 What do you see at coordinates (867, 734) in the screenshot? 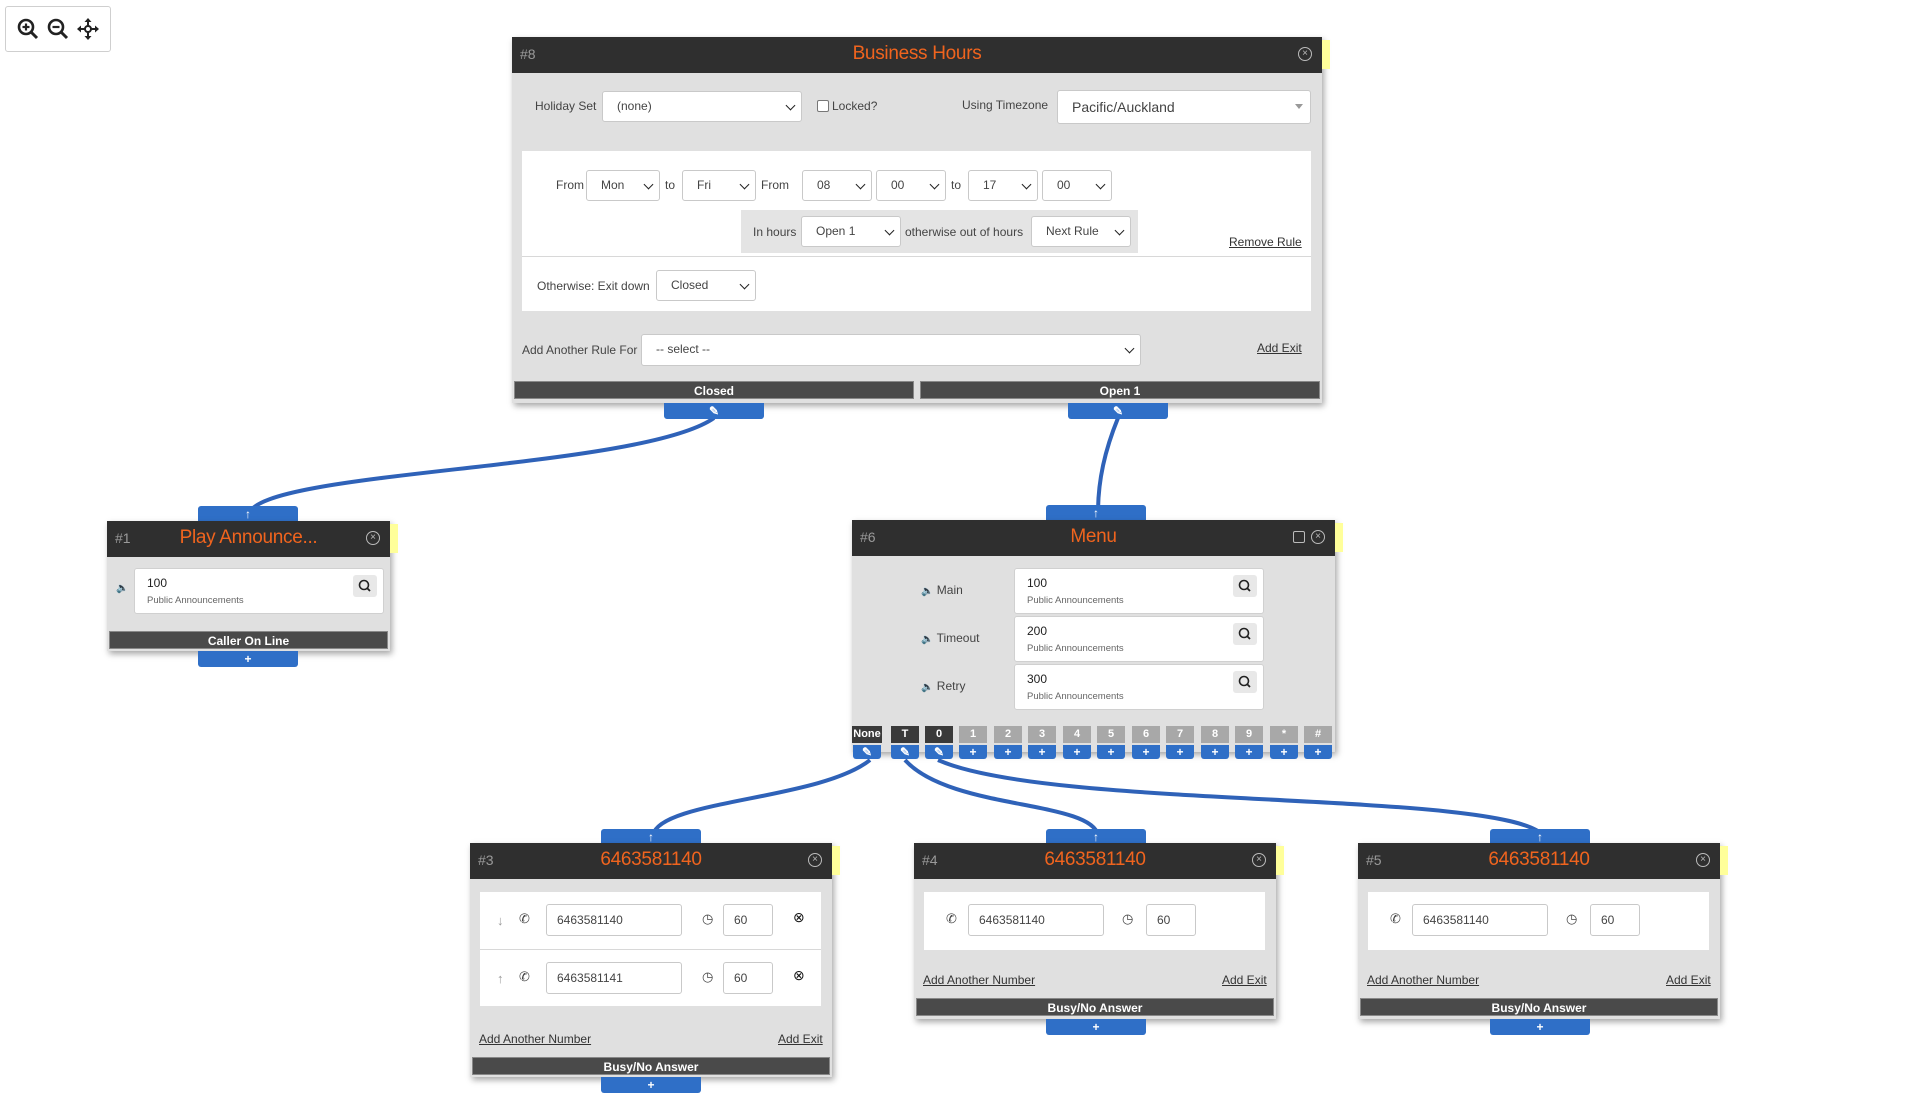
I see `menu-key-none: None` at bounding box center [867, 734].